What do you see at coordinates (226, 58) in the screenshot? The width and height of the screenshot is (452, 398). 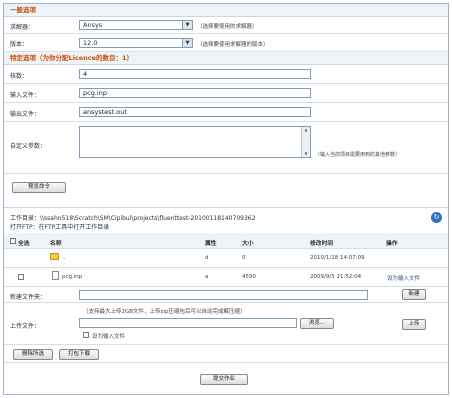 I see `specific-section-title: 特定选项（为你分配Licence的数目：1）` at bounding box center [226, 58].